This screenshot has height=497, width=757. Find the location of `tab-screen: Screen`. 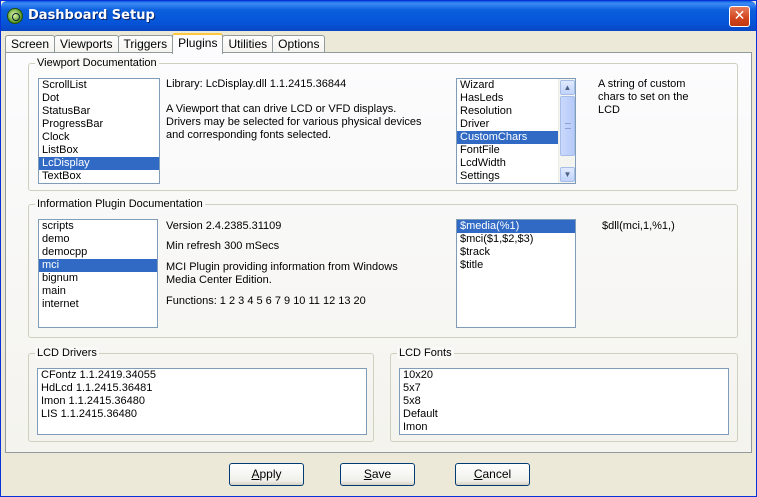

tab-screen: Screen is located at coordinates (30, 44).